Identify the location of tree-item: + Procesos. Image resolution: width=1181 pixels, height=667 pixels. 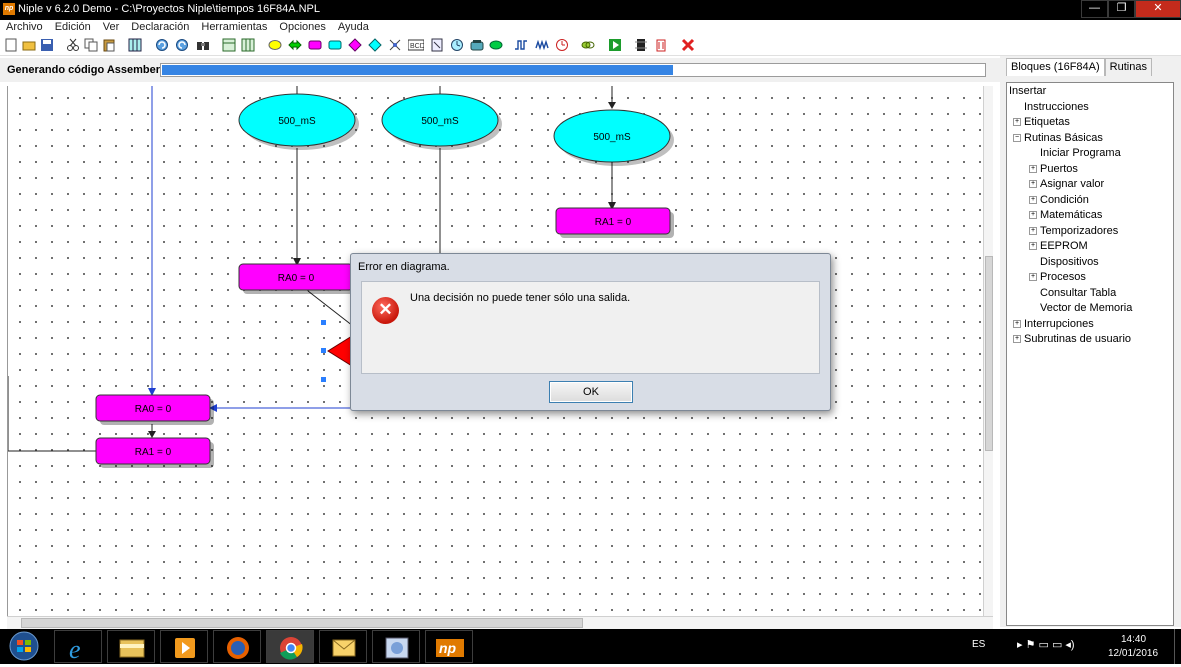
(1090, 279).